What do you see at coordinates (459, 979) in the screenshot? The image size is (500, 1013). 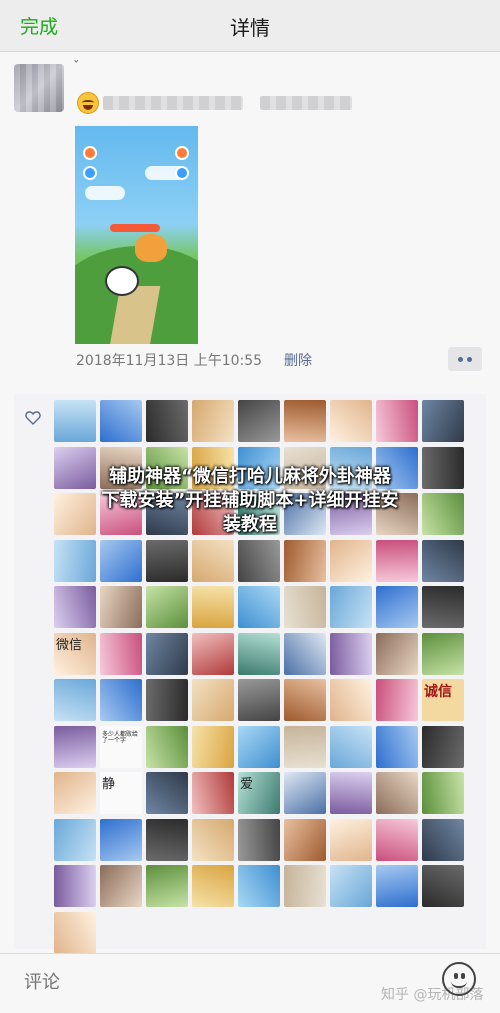 I see `emoji-button` at bounding box center [459, 979].